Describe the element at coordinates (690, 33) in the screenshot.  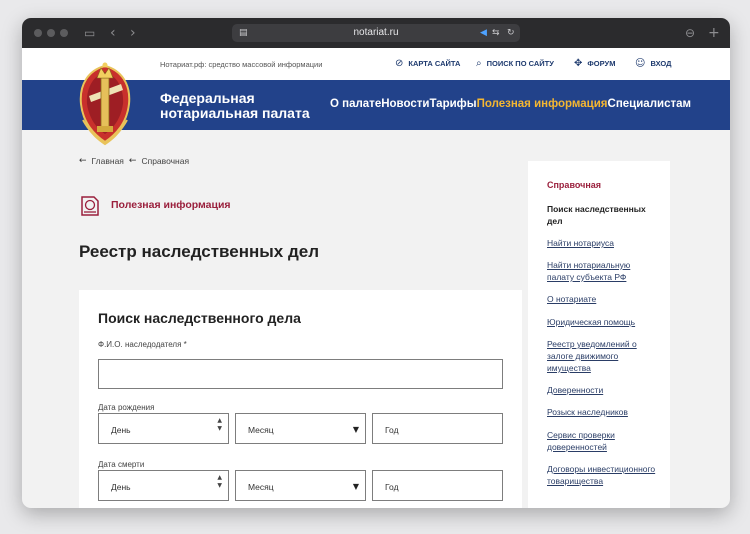
I see `download-icon: ⊖` at that location.